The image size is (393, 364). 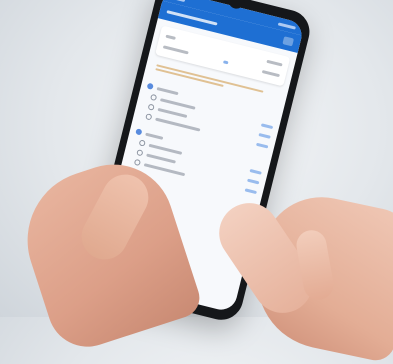 I want to click on status-time, so click(x=178, y=1).